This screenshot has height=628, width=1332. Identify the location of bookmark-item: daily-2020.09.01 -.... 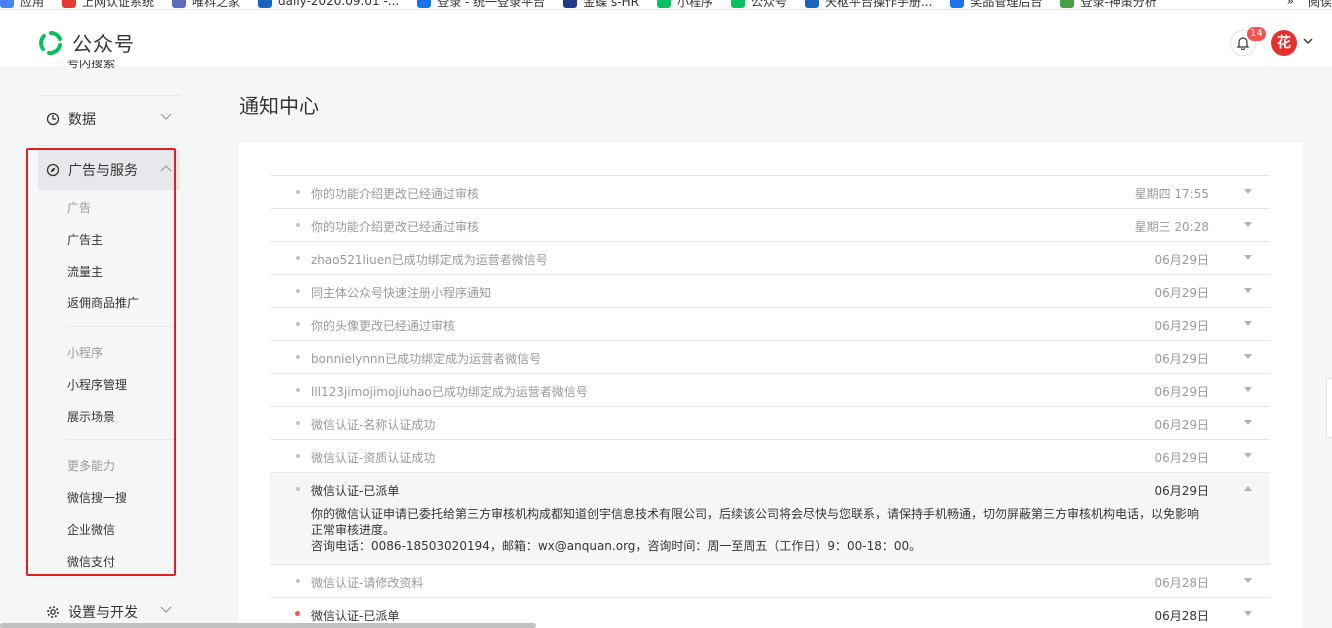
(328, 4).